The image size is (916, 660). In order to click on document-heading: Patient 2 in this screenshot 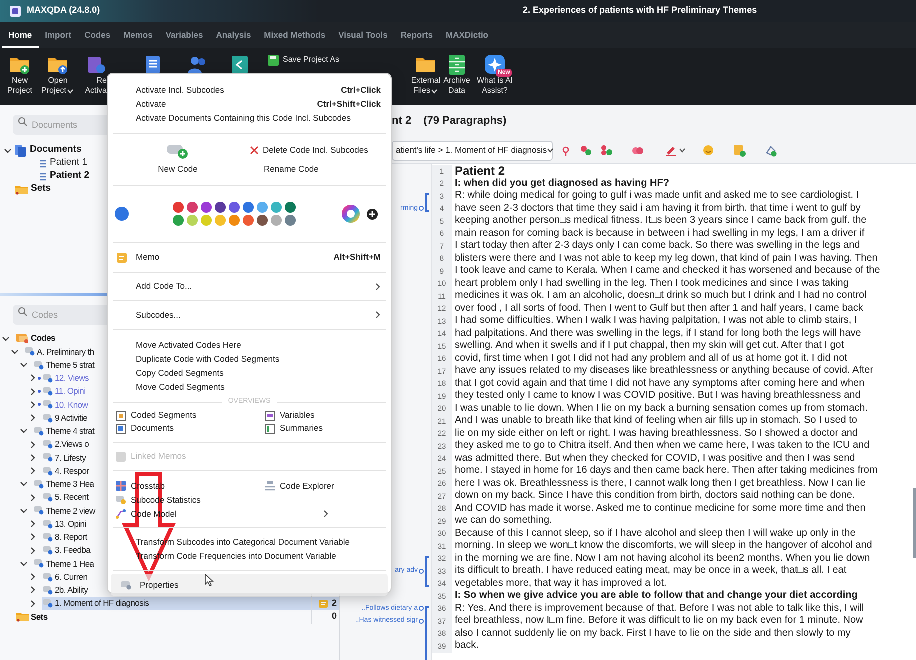, I will do `click(480, 171)`.